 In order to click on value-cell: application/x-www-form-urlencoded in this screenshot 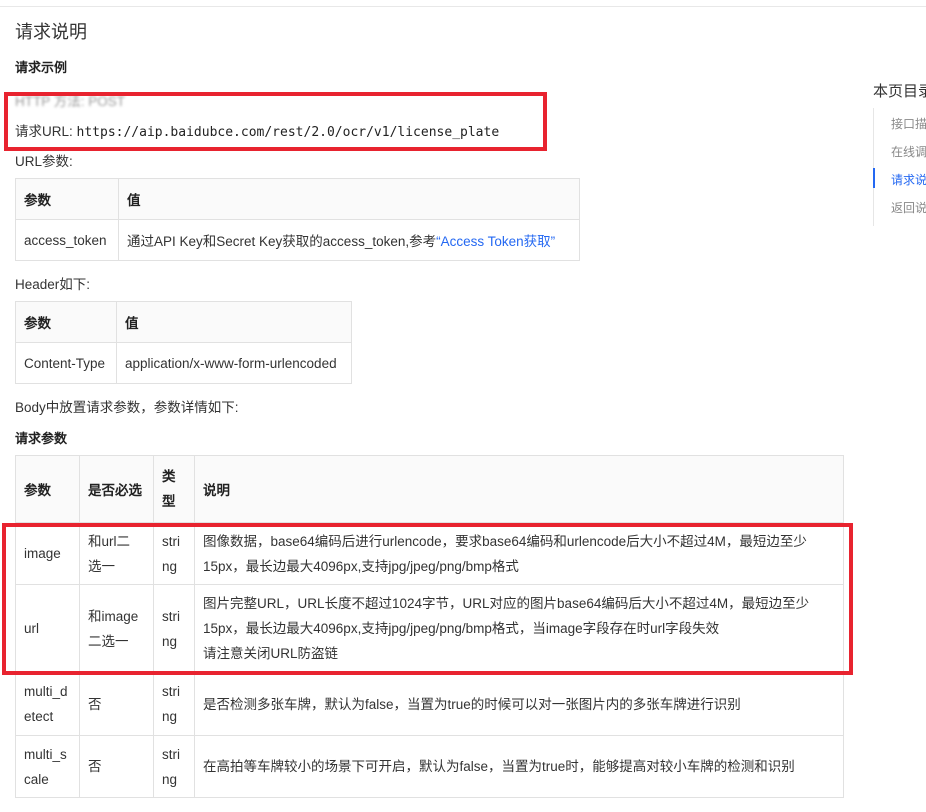, I will do `click(234, 363)`.